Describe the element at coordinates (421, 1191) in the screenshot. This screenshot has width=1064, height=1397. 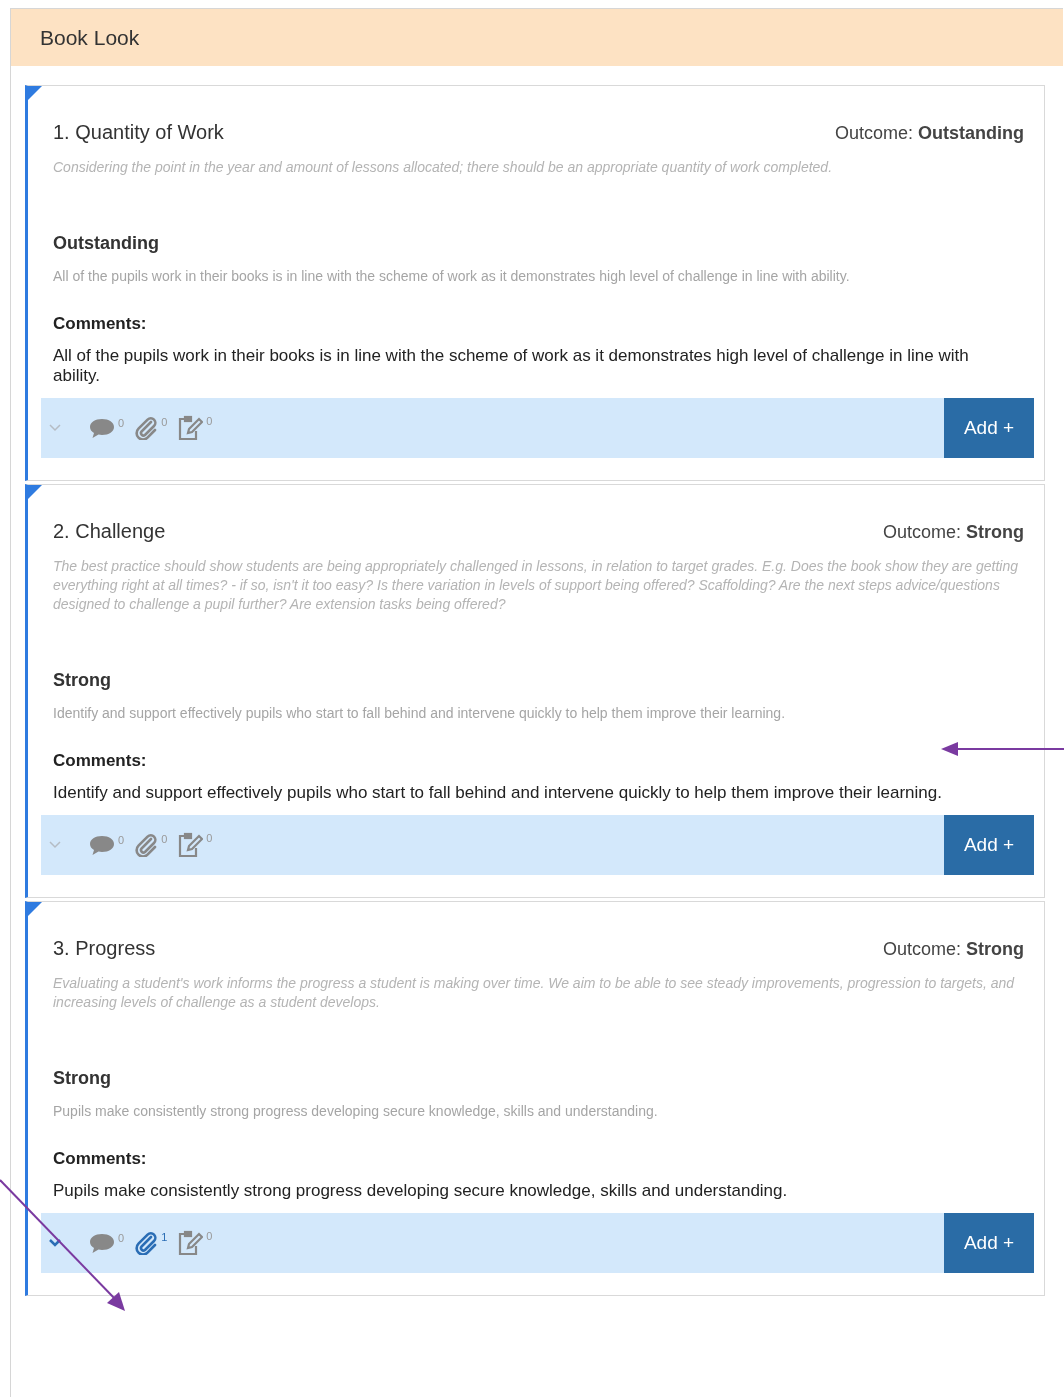
I see `comment-text: Pupils make consistently strong progress developing secure knowledge, skills and understanding.` at that location.